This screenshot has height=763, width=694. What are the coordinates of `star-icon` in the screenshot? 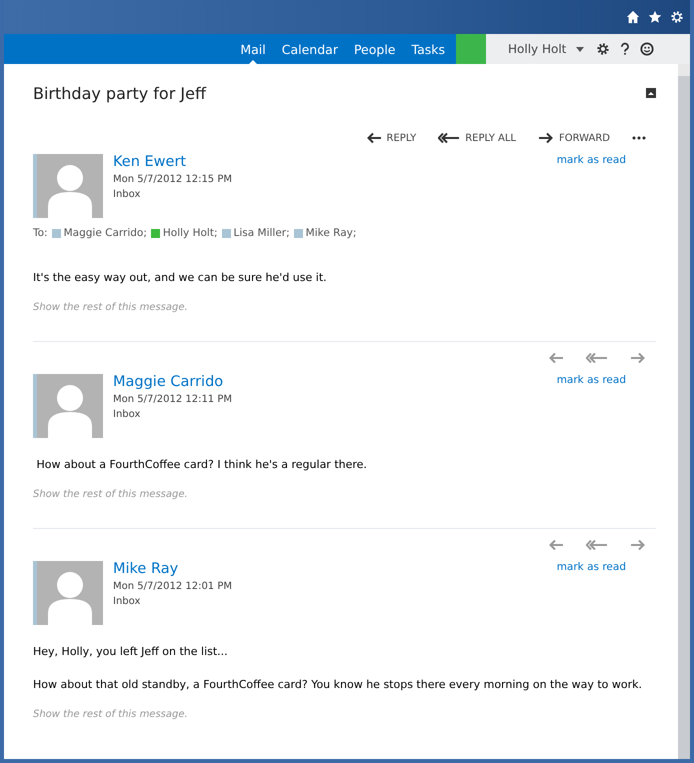 It's located at (655, 17).